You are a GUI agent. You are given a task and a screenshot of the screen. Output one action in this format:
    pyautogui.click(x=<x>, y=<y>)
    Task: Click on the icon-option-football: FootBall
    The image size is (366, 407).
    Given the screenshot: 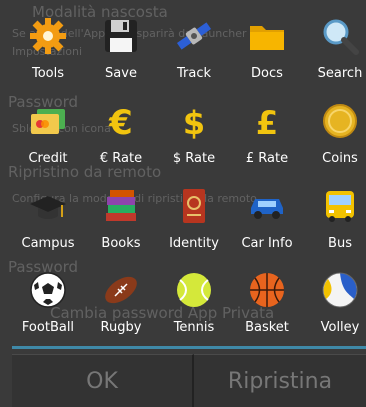 What is the action you would take?
    pyautogui.click(x=48, y=303)
    